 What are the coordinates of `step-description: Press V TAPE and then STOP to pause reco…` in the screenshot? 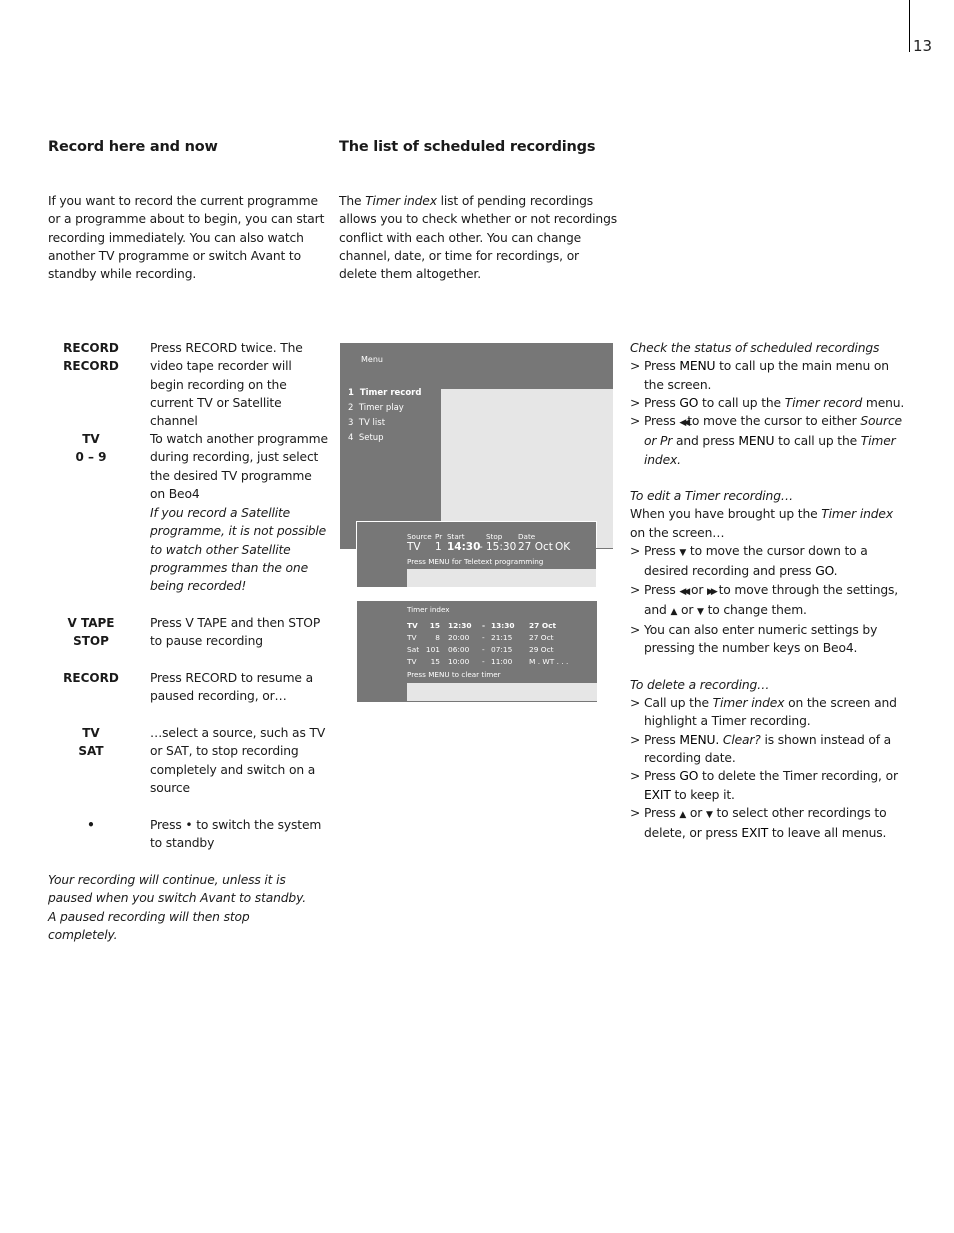 It's located at (235, 632).